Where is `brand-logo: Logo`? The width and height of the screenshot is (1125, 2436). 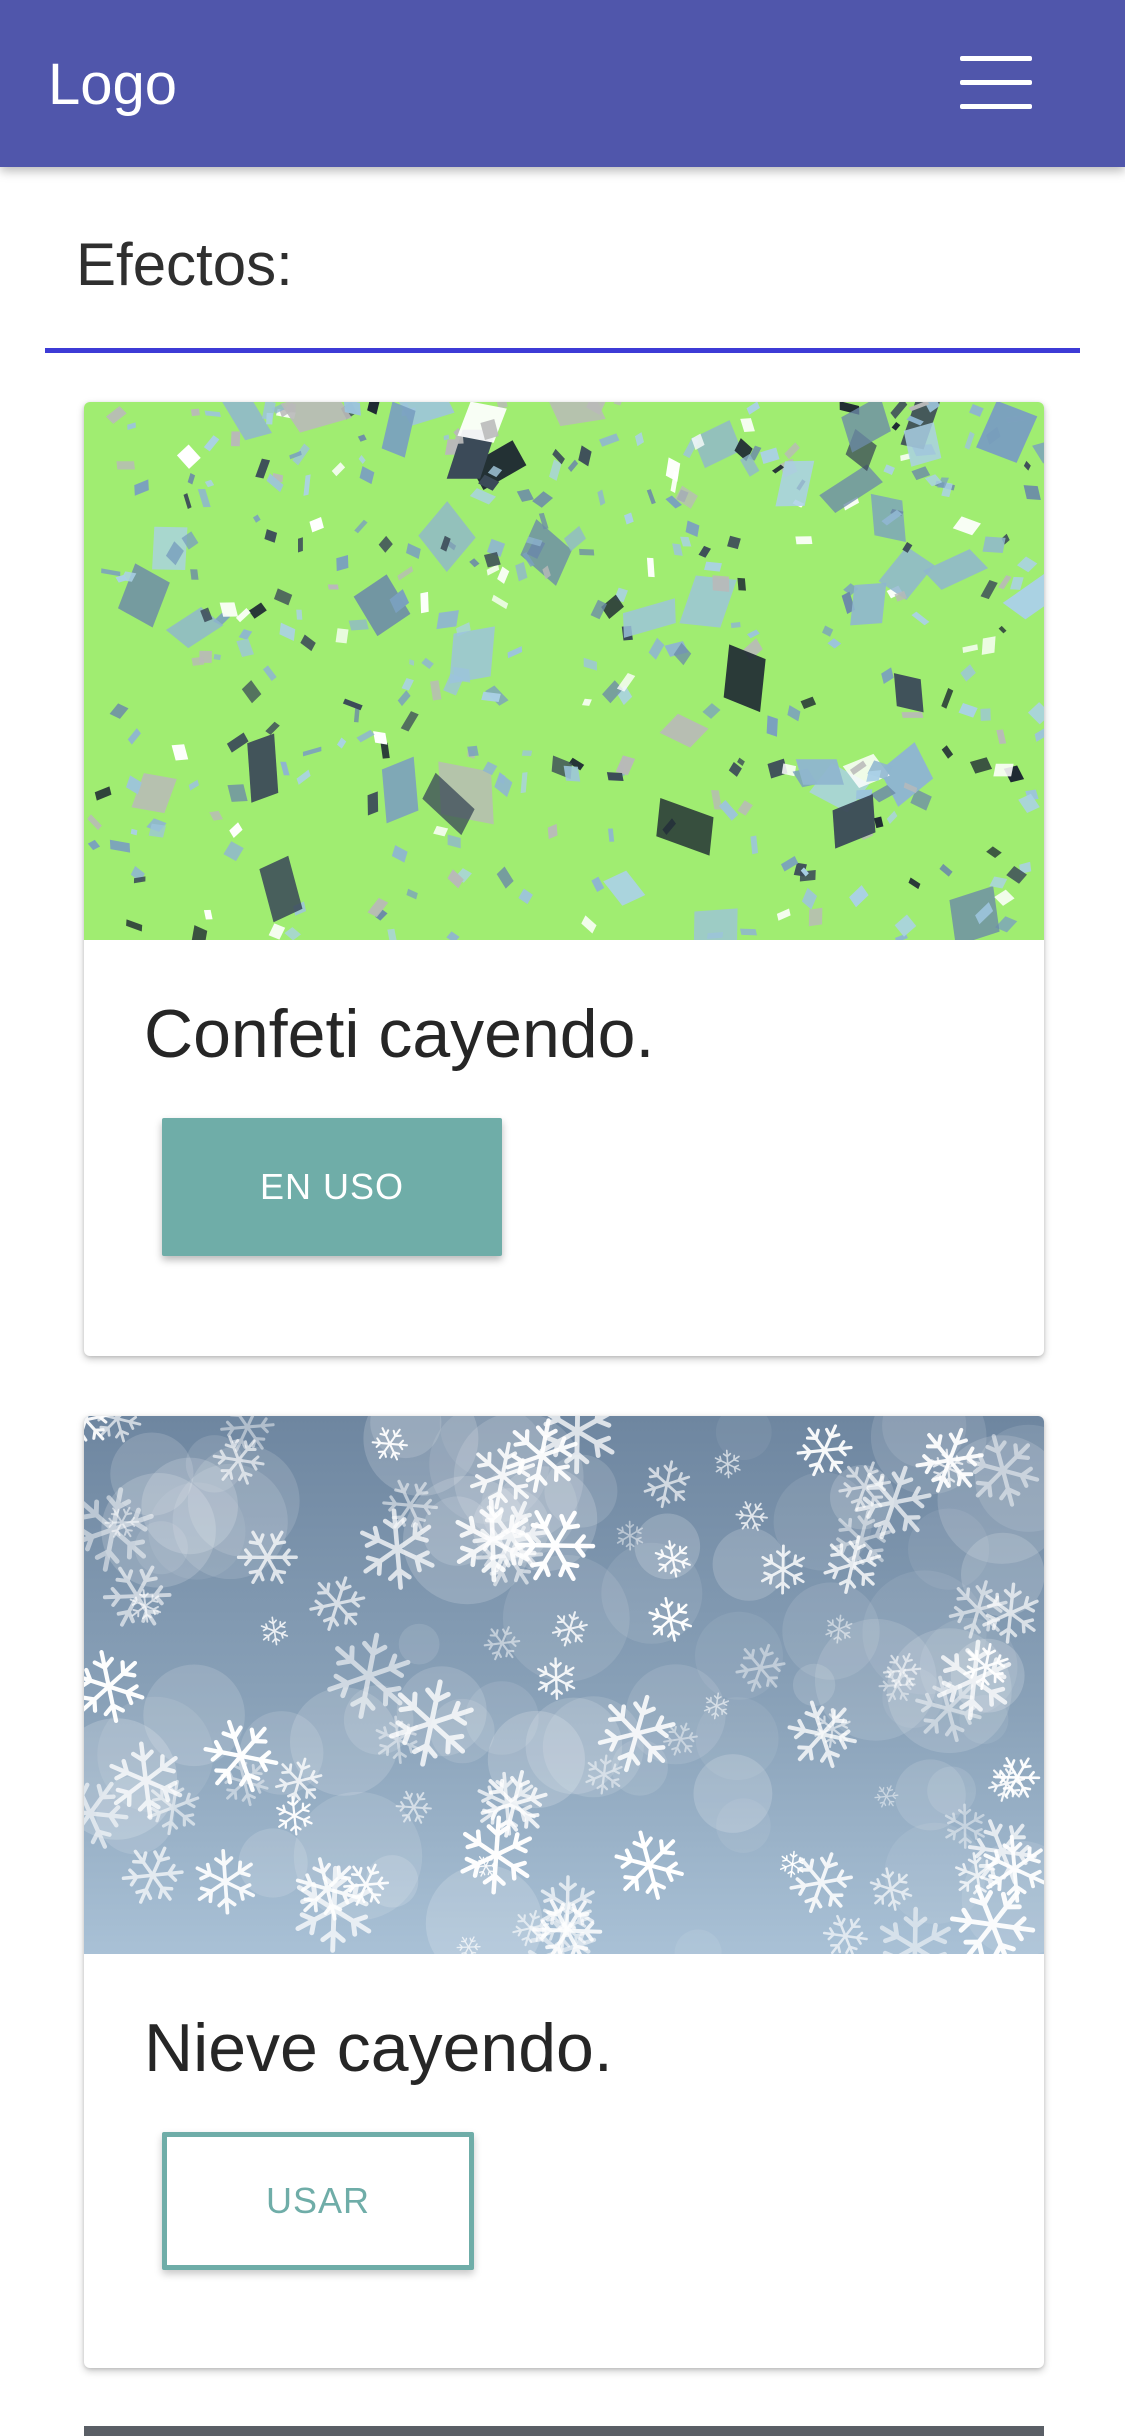
brand-logo: Logo is located at coordinates (112, 85).